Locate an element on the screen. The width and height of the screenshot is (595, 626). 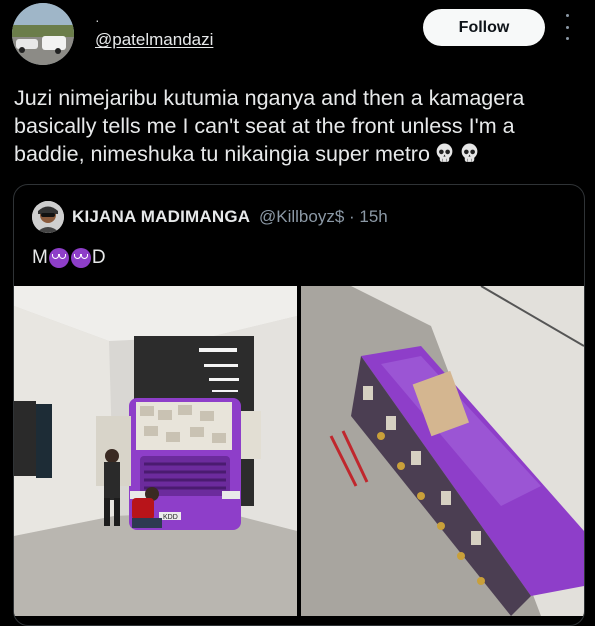
follow-button: Follow is located at coordinates (484, 27).